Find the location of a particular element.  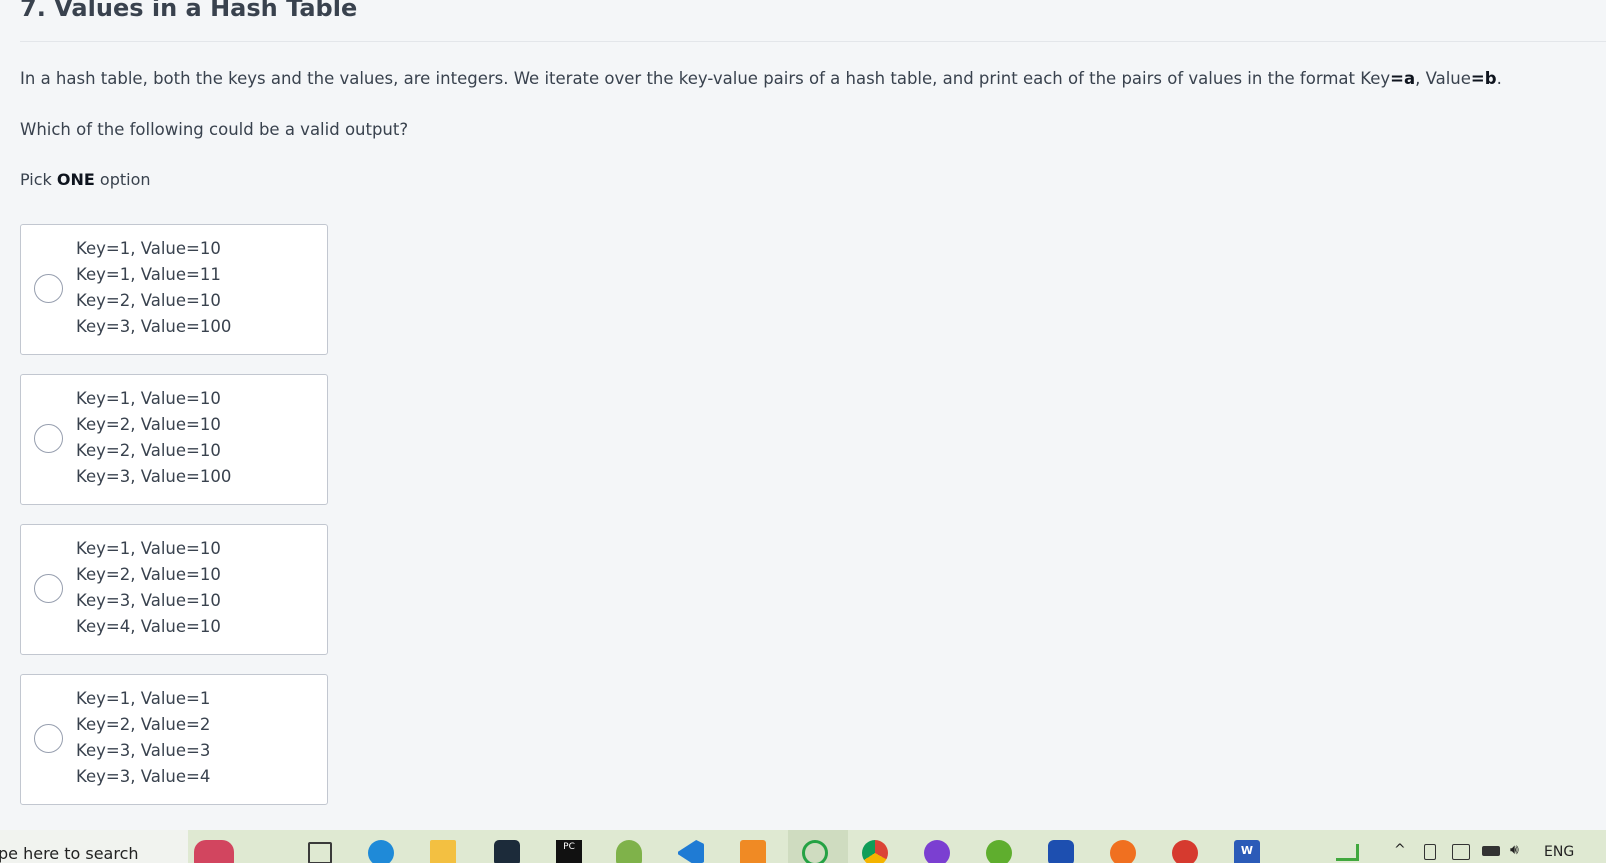

webex-icon is located at coordinates (1061, 851).